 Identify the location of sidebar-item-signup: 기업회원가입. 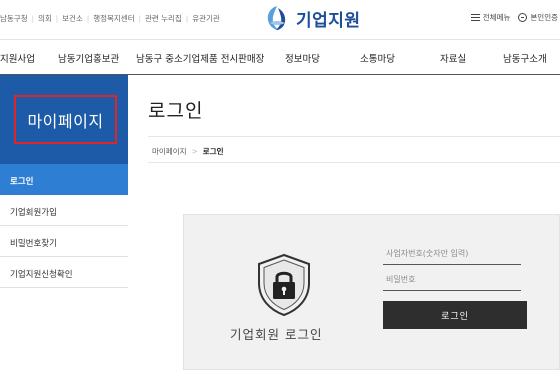
(64, 210).